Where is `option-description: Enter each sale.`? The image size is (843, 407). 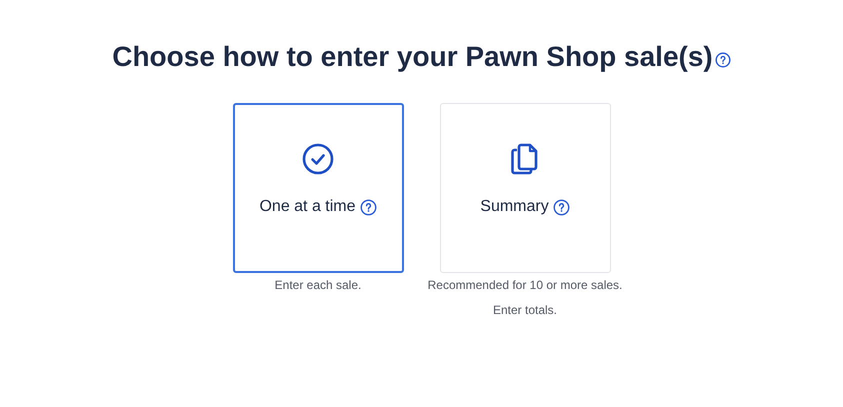 option-description: Enter each sale. is located at coordinates (318, 285).